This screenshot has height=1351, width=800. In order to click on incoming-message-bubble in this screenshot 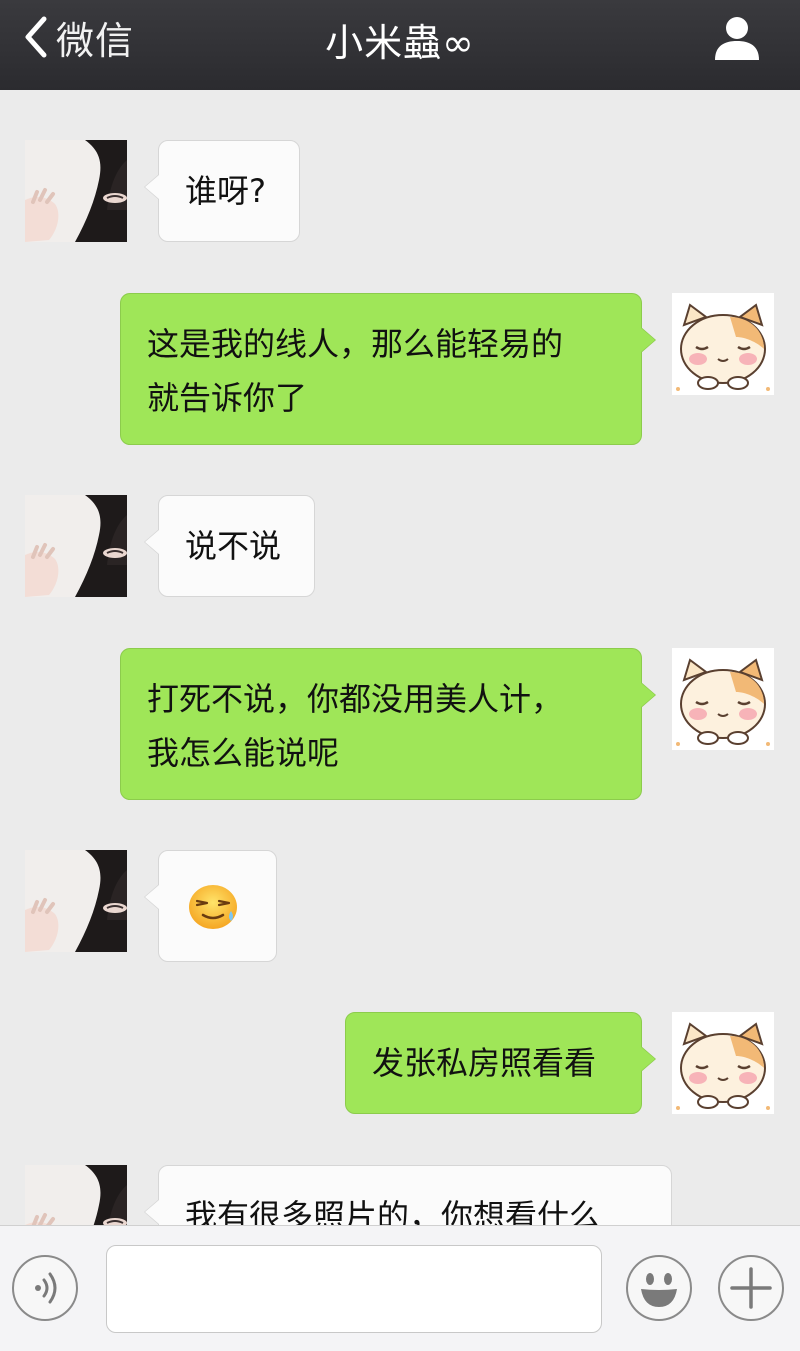, I will do `click(210, 906)`.